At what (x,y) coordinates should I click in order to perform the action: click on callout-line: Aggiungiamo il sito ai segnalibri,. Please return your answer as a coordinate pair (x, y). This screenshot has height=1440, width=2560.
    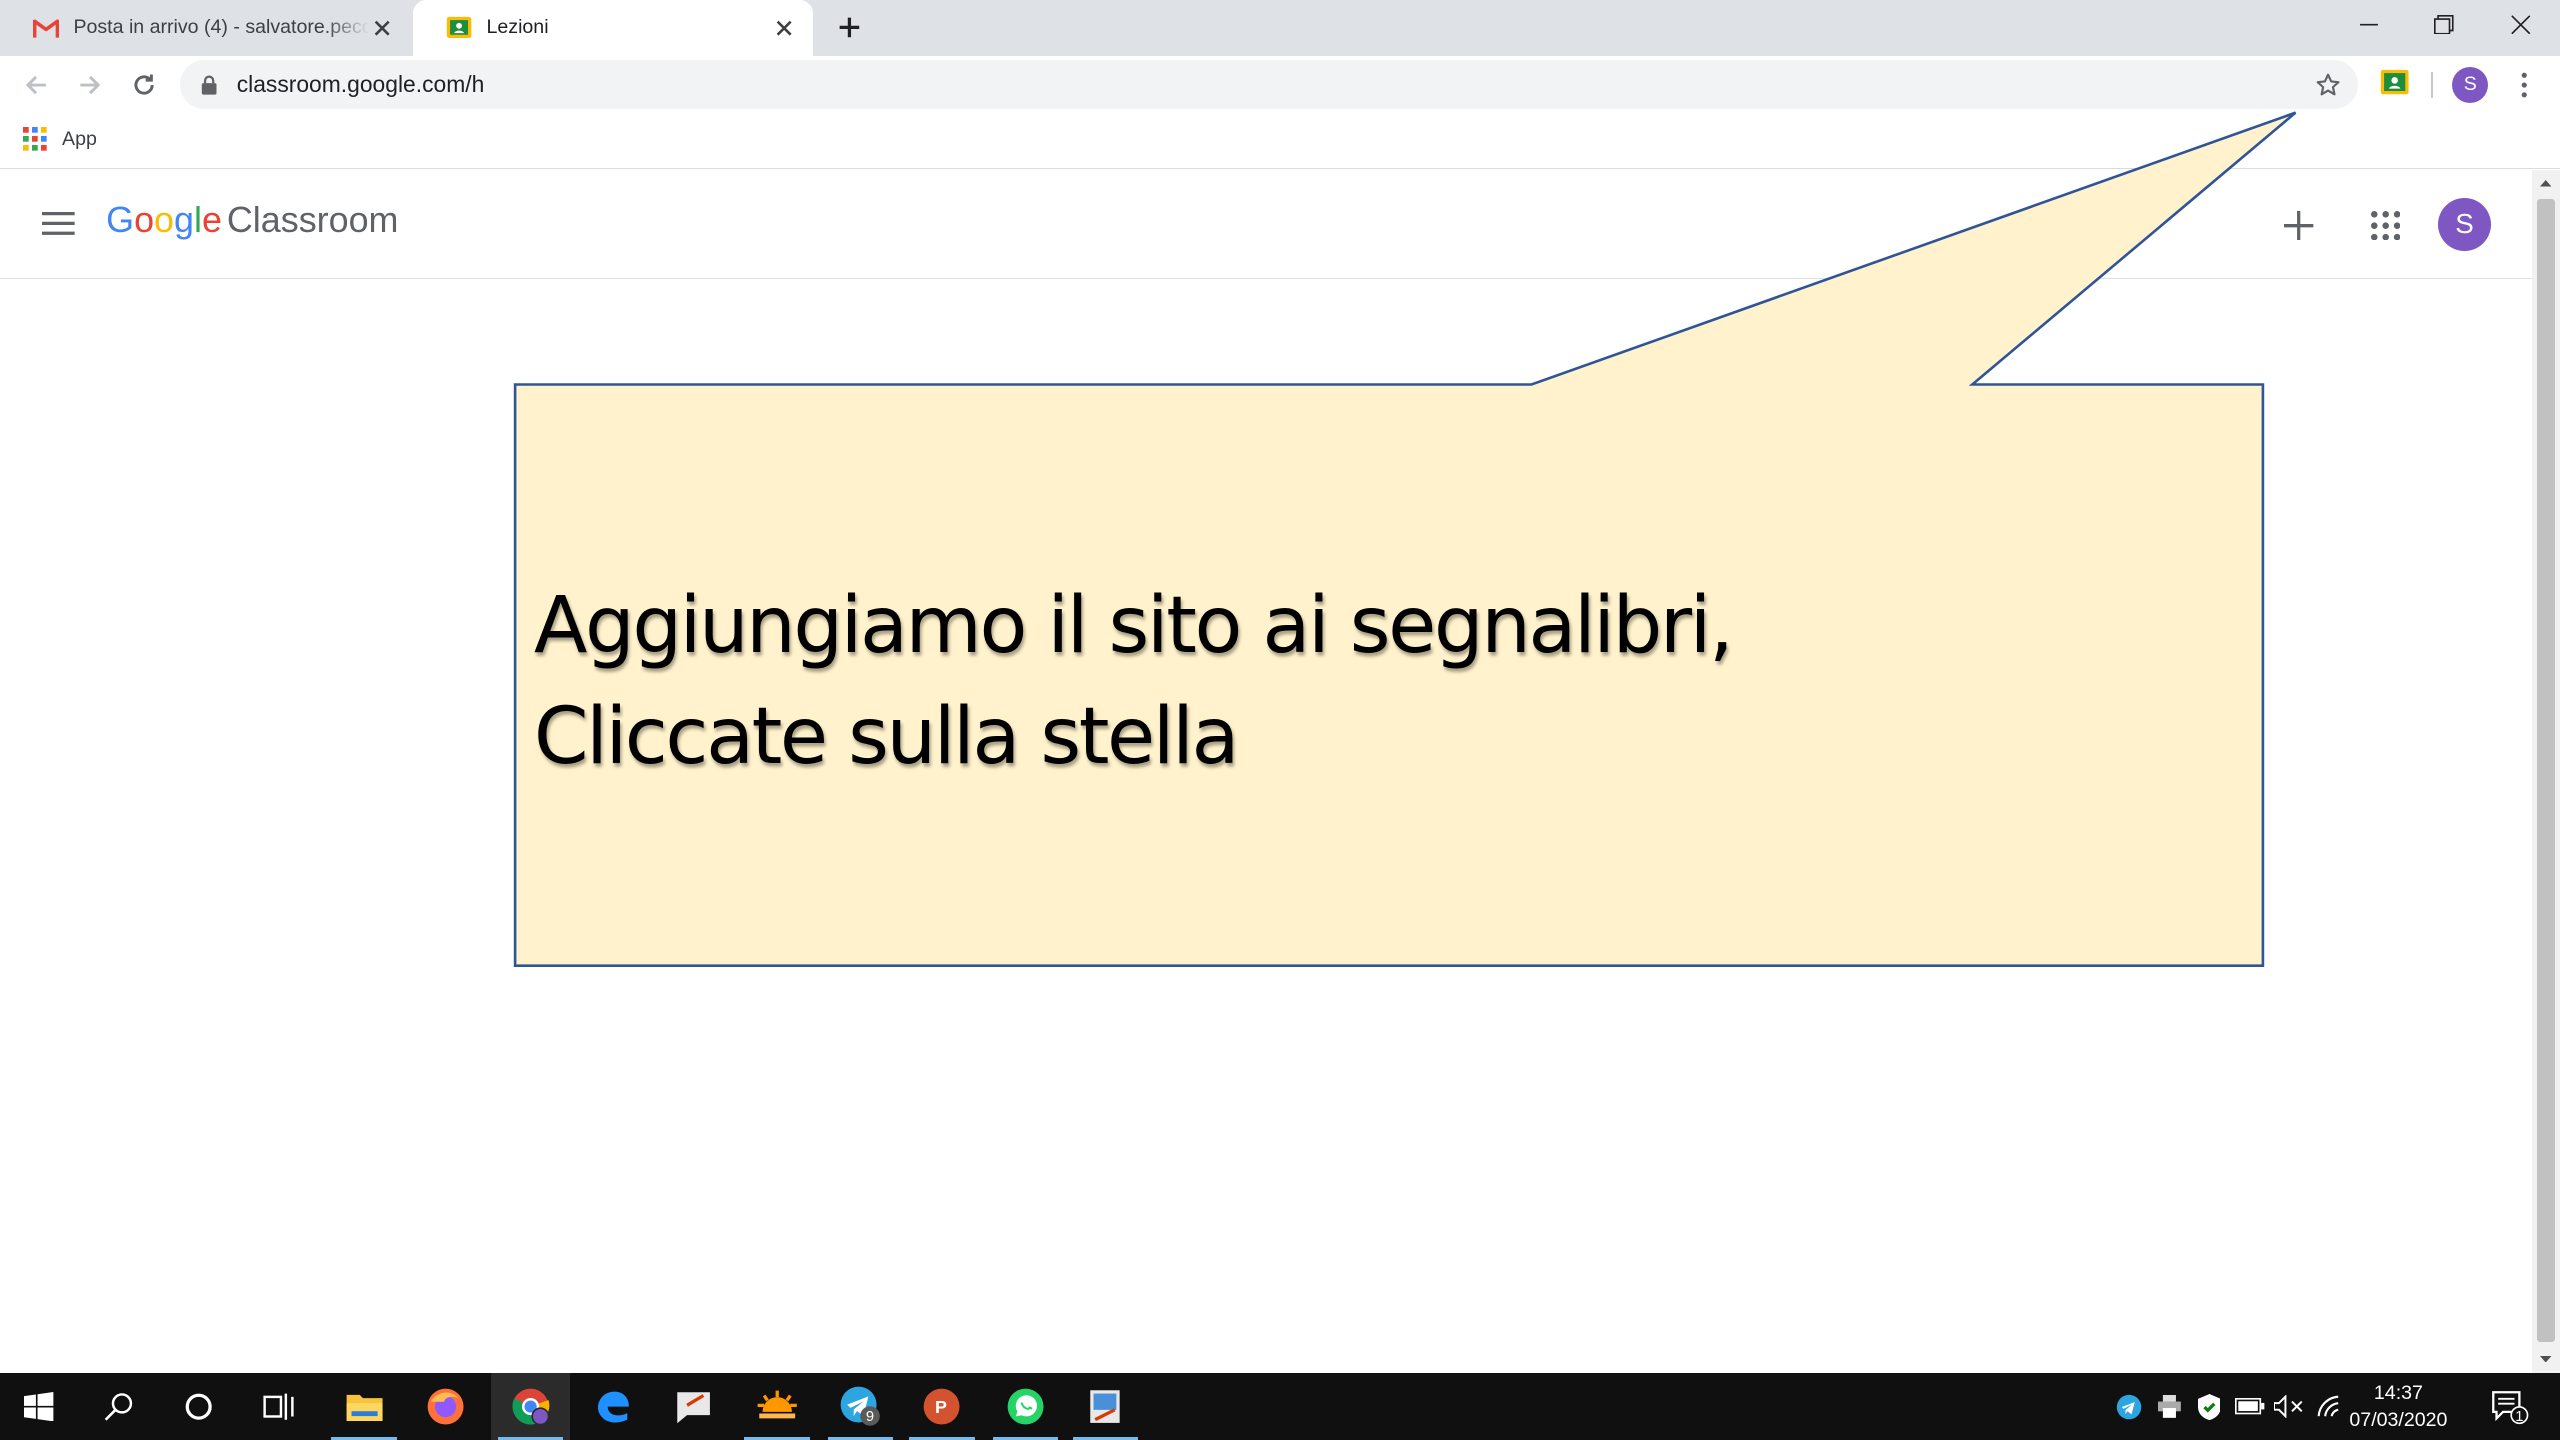
    Looking at the image, I should click on (1133, 625).